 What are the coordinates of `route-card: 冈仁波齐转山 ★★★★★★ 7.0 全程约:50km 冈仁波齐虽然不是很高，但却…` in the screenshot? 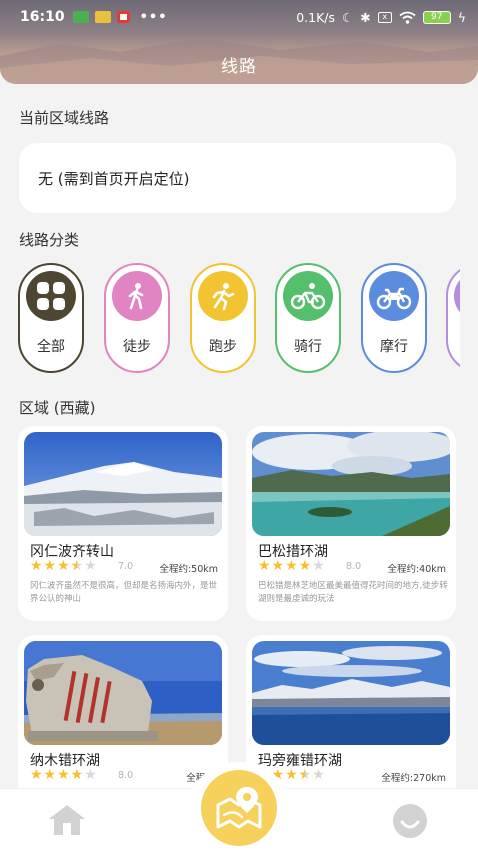 It's located at (123, 523).